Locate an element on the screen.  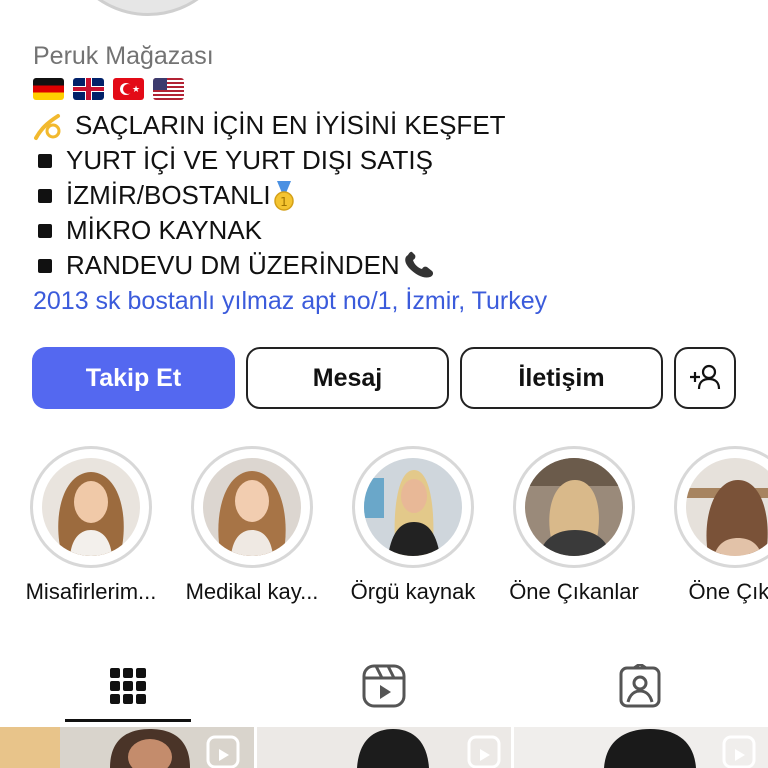
highlight-4: Öne Çıkanlar is located at coordinates (574, 525).